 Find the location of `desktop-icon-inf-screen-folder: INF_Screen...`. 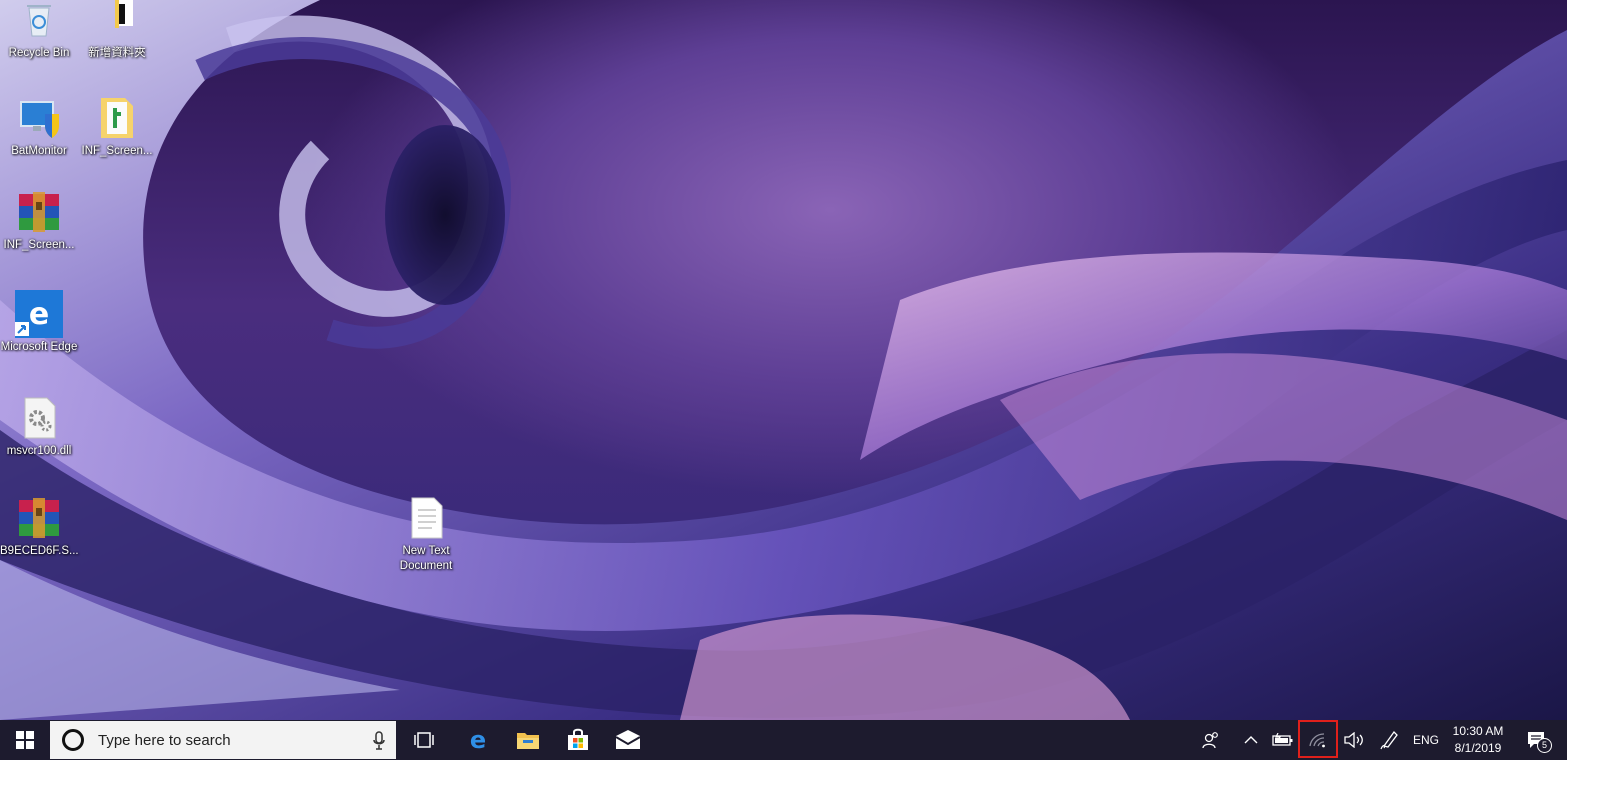

desktop-icon-inf-screen-folder: INF_Screen... is located at coordinates (117, 126).